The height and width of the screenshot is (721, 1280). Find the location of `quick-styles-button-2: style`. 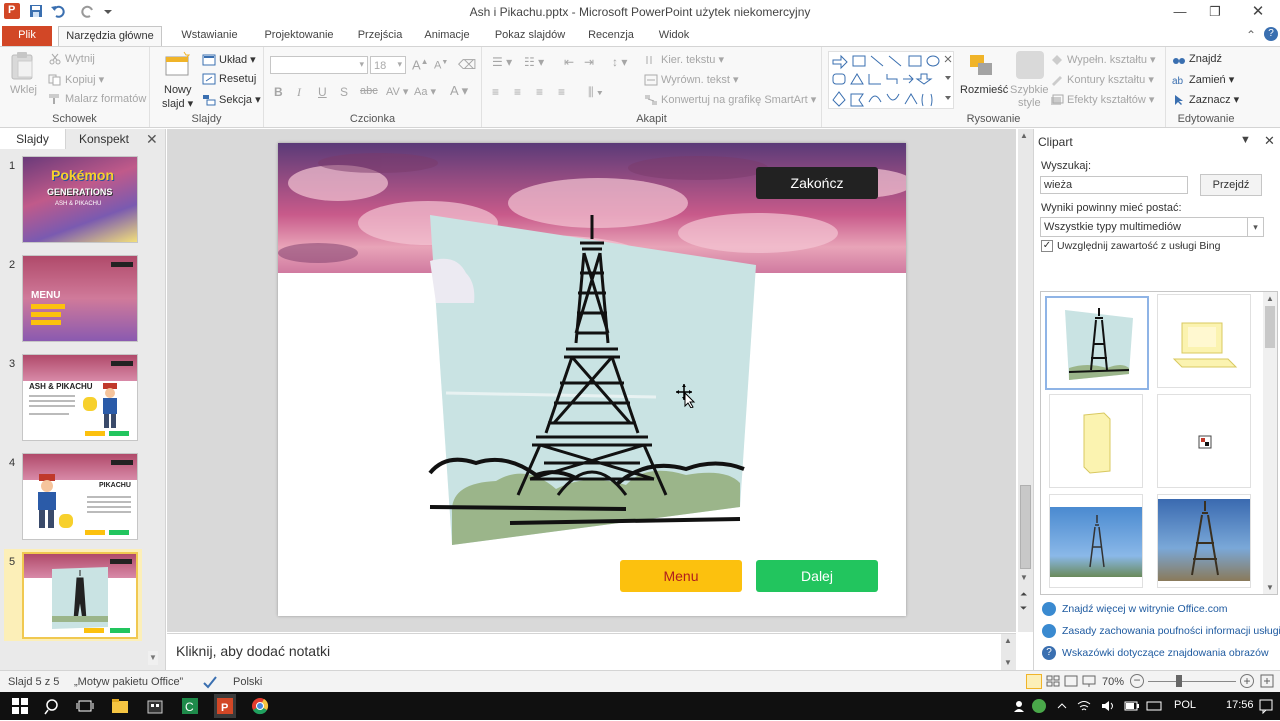

quick-styles-button-2: style is located at coordinates (1029, 103).